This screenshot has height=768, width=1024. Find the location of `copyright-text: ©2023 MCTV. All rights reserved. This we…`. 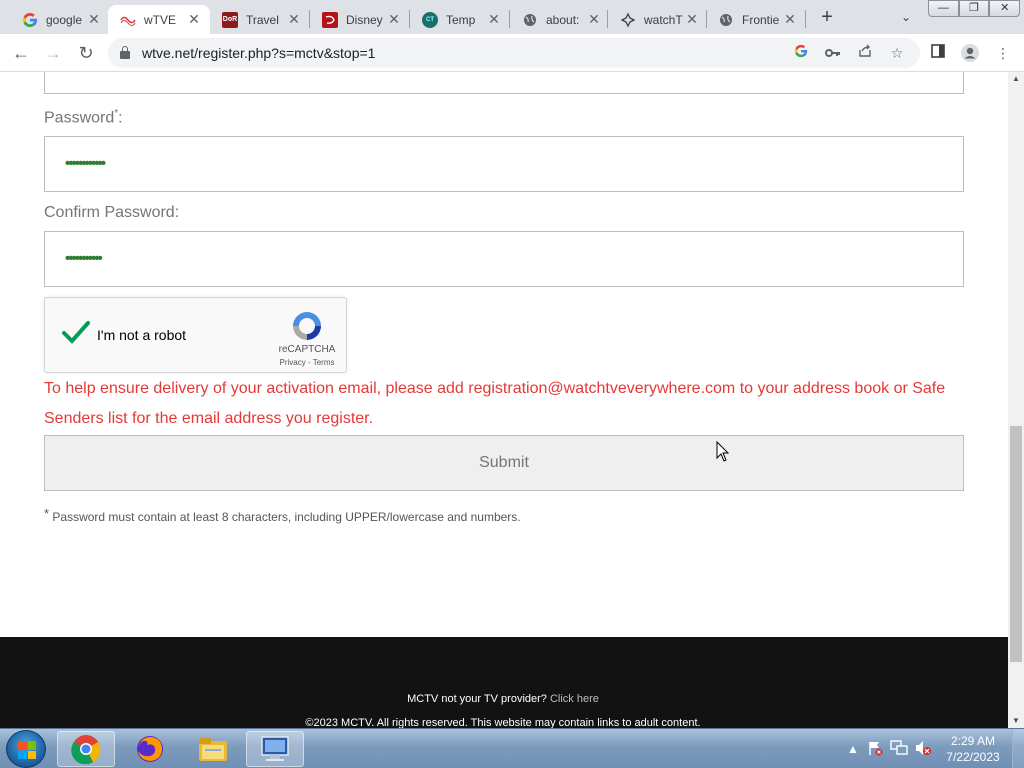

copyright-text: ©2023 MCTV. All rights reserved. This we… is located at coordinates (503, 722).